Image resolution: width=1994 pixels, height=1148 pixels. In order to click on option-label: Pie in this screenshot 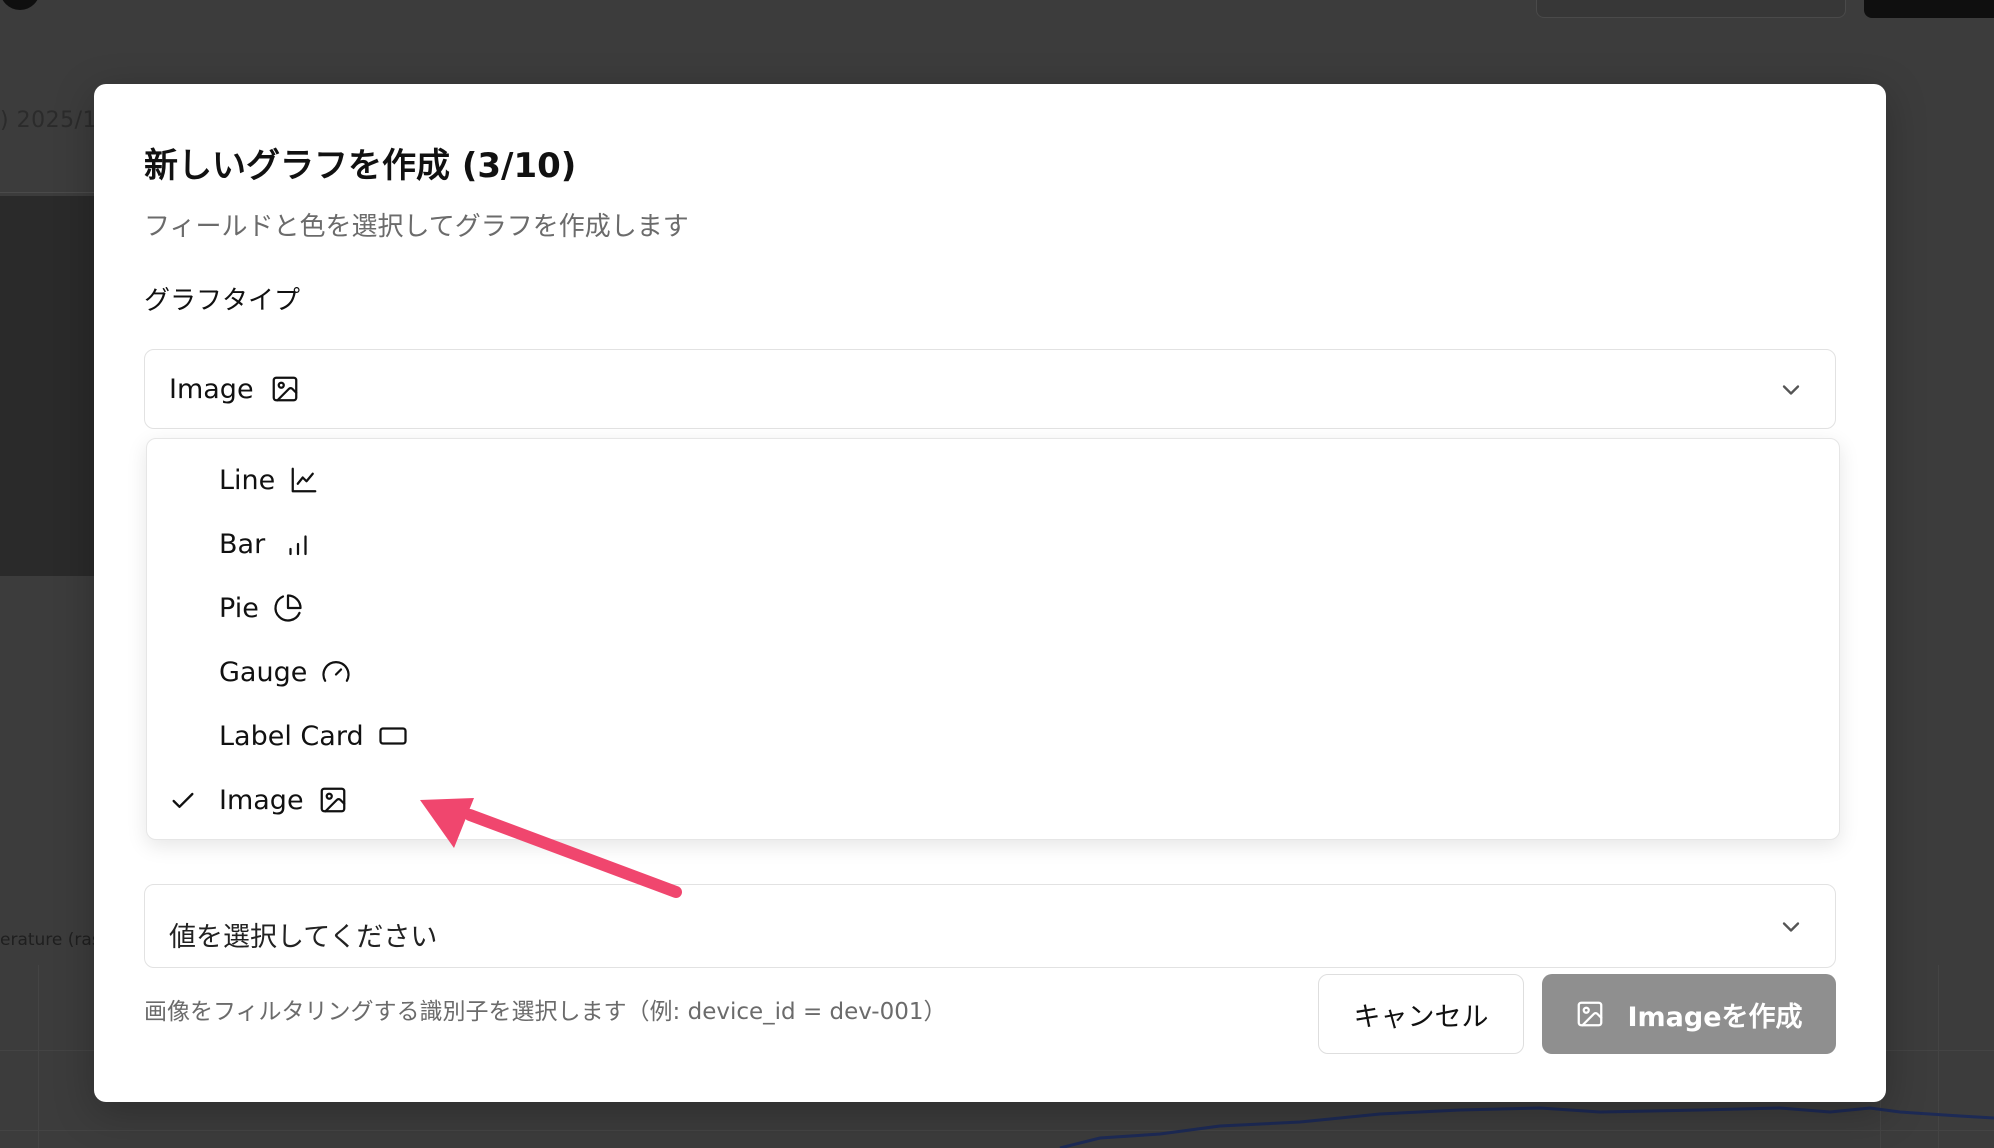, I will do `click(239, 608)`.